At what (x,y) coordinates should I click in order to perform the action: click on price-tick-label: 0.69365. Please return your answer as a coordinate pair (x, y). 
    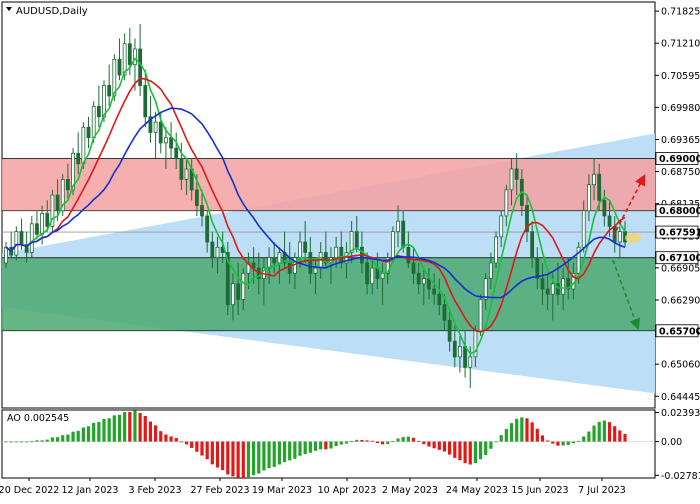
    Looking at the image, I should click on (680, 140).